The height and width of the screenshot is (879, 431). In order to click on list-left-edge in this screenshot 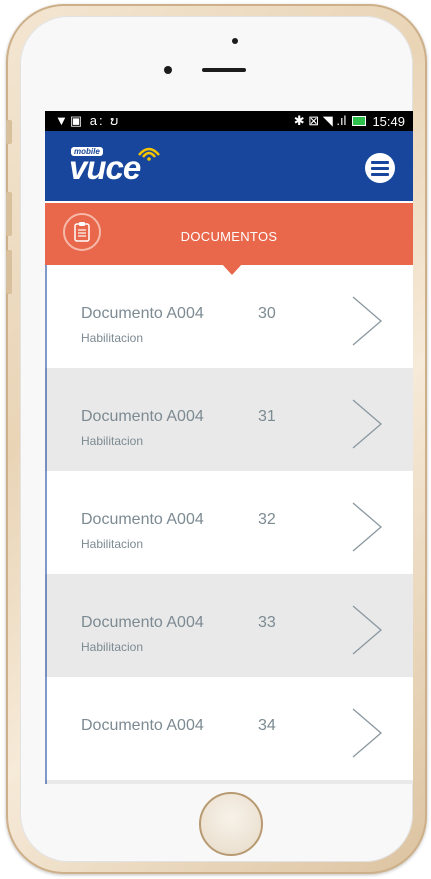, I will do `click(46, 524)`.